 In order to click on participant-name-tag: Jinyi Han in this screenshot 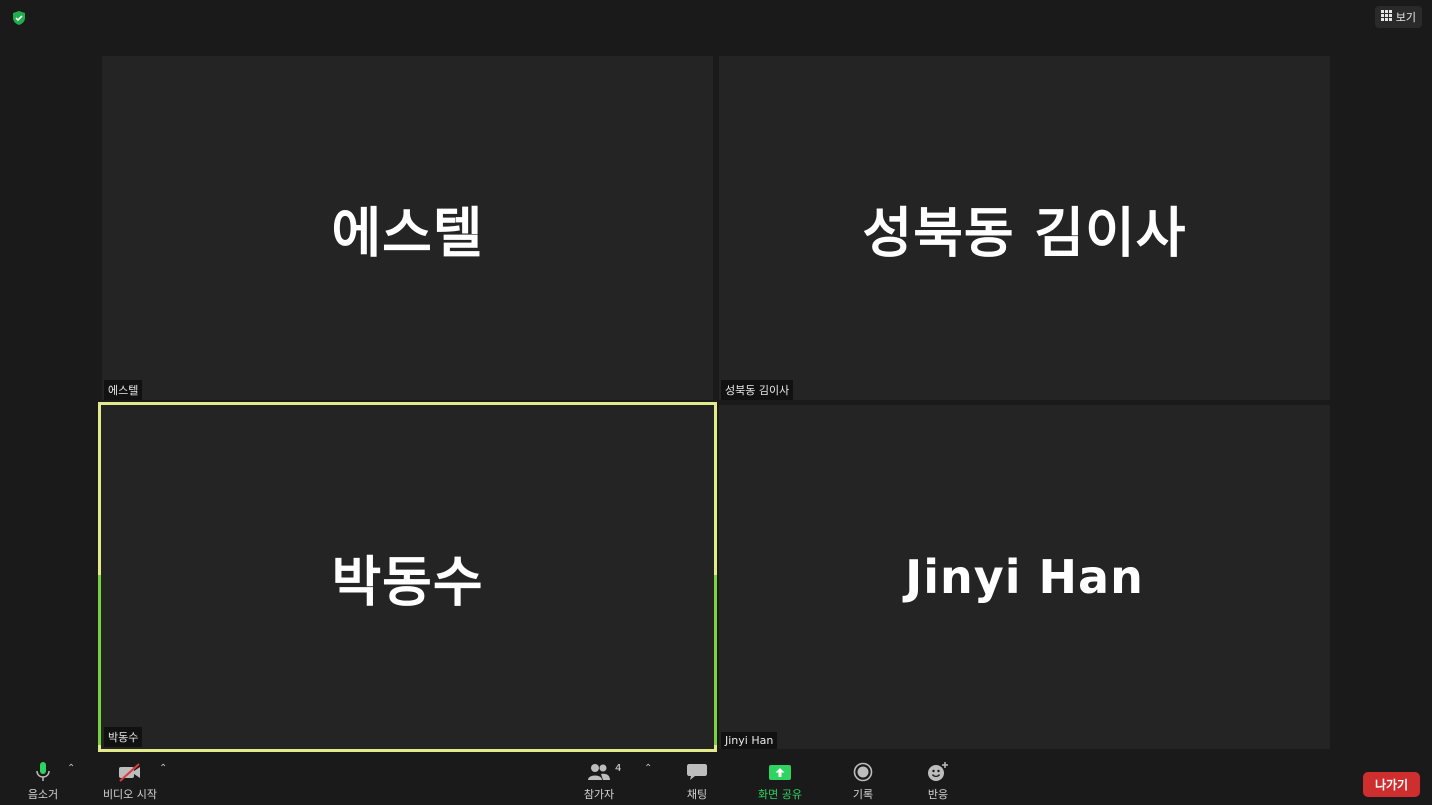, I will do `click(749, 740)`.